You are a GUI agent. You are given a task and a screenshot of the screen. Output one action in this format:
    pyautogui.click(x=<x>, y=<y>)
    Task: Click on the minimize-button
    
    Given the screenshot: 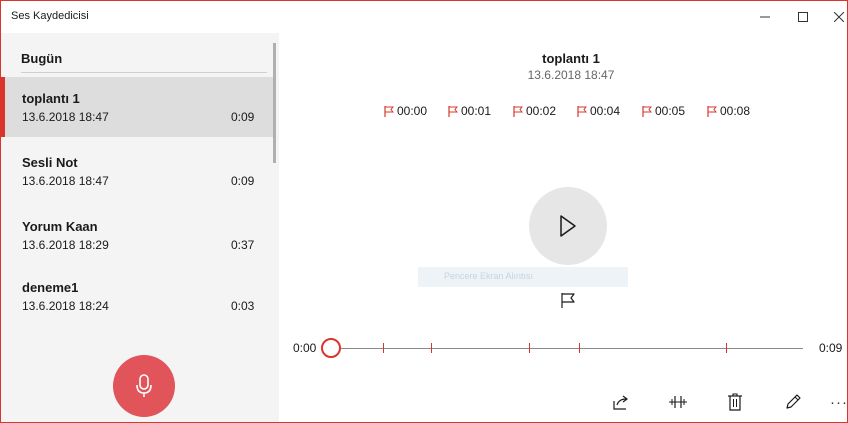 What is the action you would take?
    pyautogui.click(x=765, y=17)
    